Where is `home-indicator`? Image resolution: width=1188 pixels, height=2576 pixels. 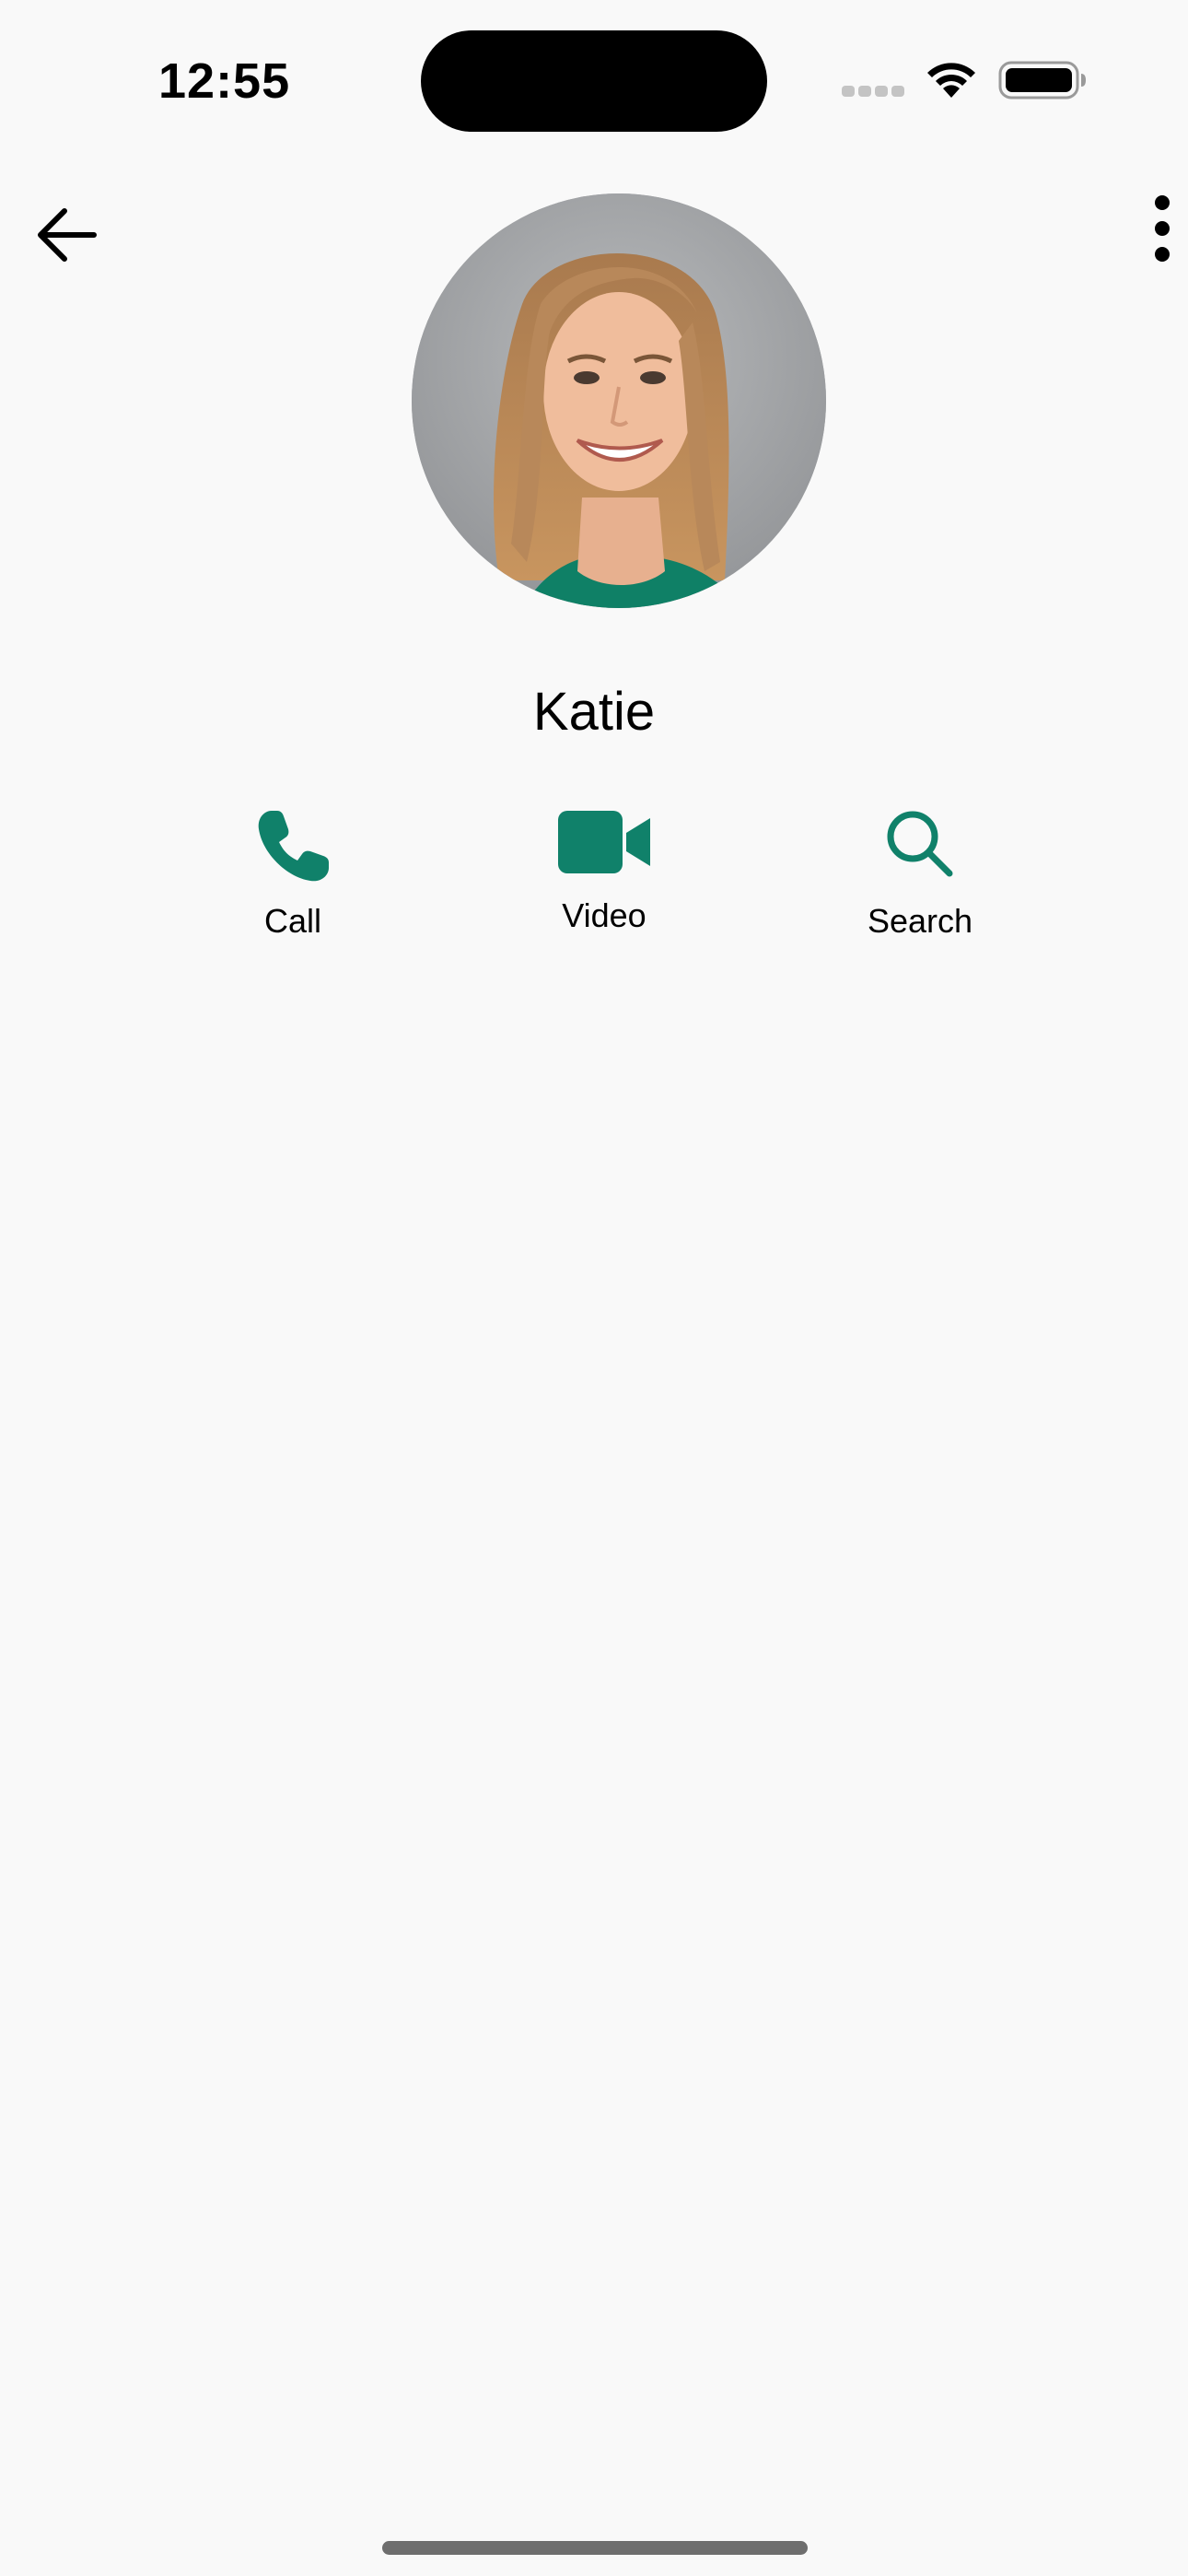 home-indicator is located at coordinates (595, 2548).